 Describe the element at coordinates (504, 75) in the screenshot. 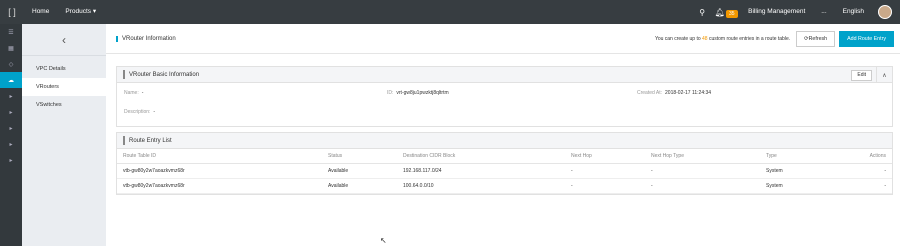

I see `basic-info-header: VRouter Basic Information Edit ∧` at that location.